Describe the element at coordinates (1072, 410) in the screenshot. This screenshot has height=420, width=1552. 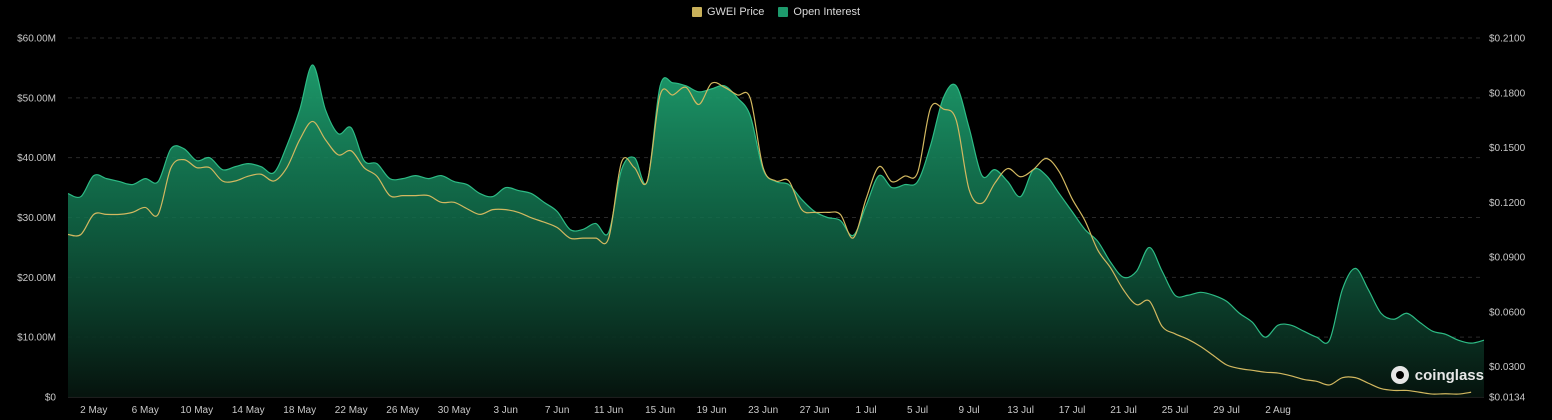
I see `x-tick-label: 17 Jul` at that location.